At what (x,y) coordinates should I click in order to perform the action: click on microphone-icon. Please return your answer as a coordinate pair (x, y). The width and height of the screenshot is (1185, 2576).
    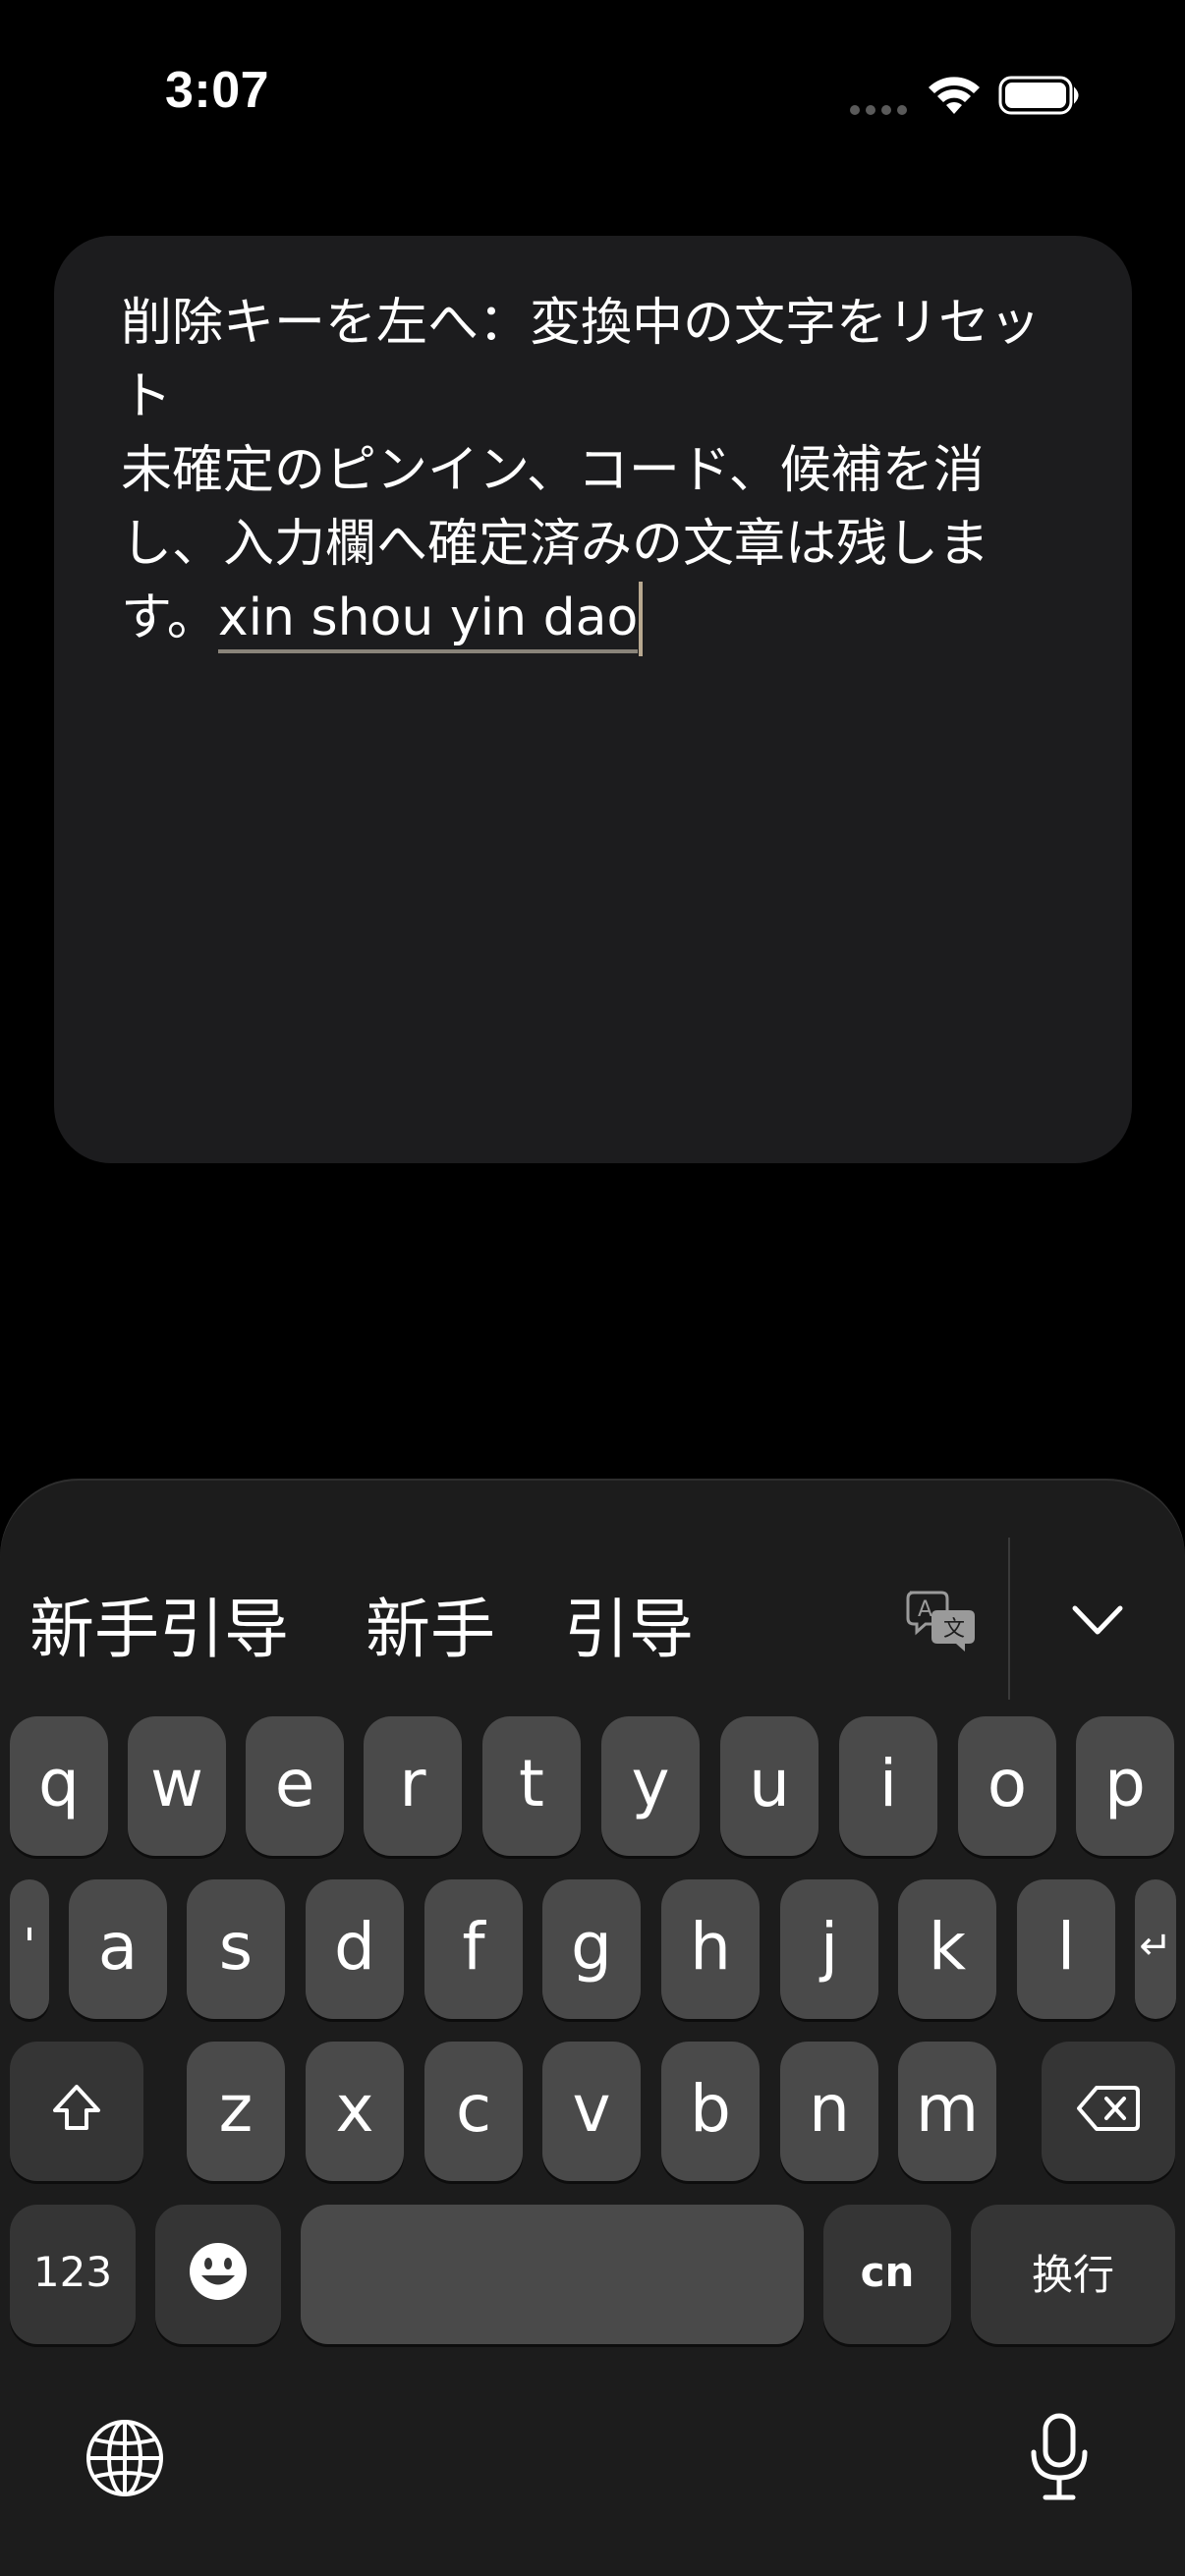
    Looking at the image, I should click on (1060, 2457).